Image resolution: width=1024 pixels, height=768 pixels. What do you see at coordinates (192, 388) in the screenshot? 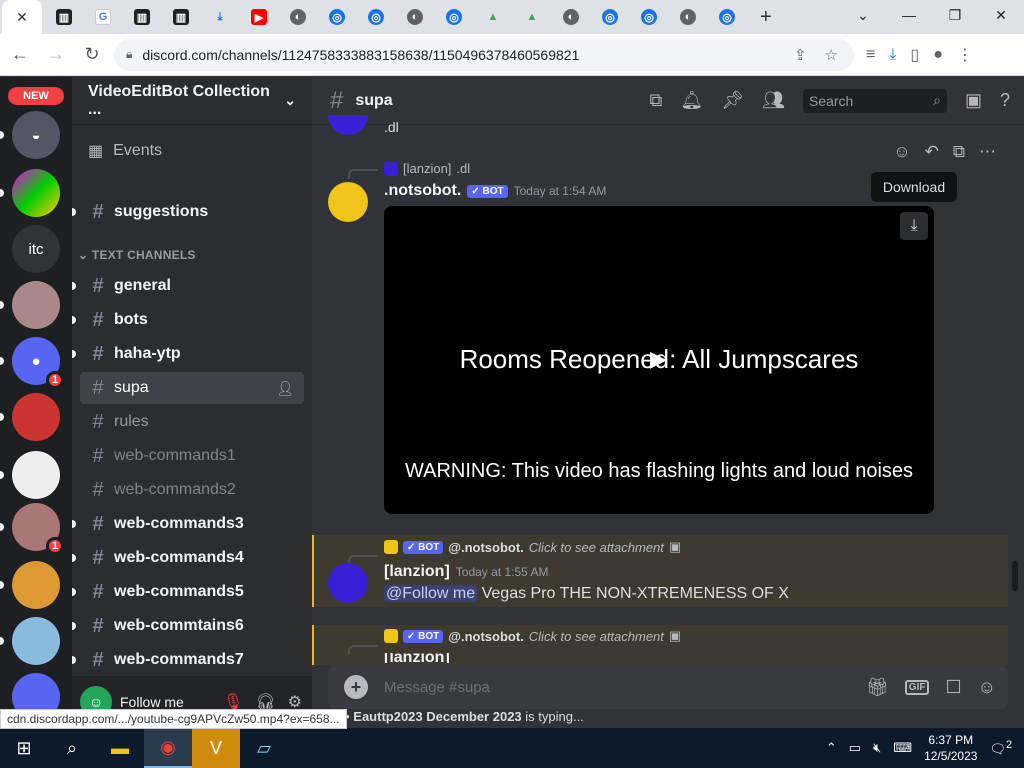
I see `channel-supa: # supa 👤︎` at bounding box center [192, 388].